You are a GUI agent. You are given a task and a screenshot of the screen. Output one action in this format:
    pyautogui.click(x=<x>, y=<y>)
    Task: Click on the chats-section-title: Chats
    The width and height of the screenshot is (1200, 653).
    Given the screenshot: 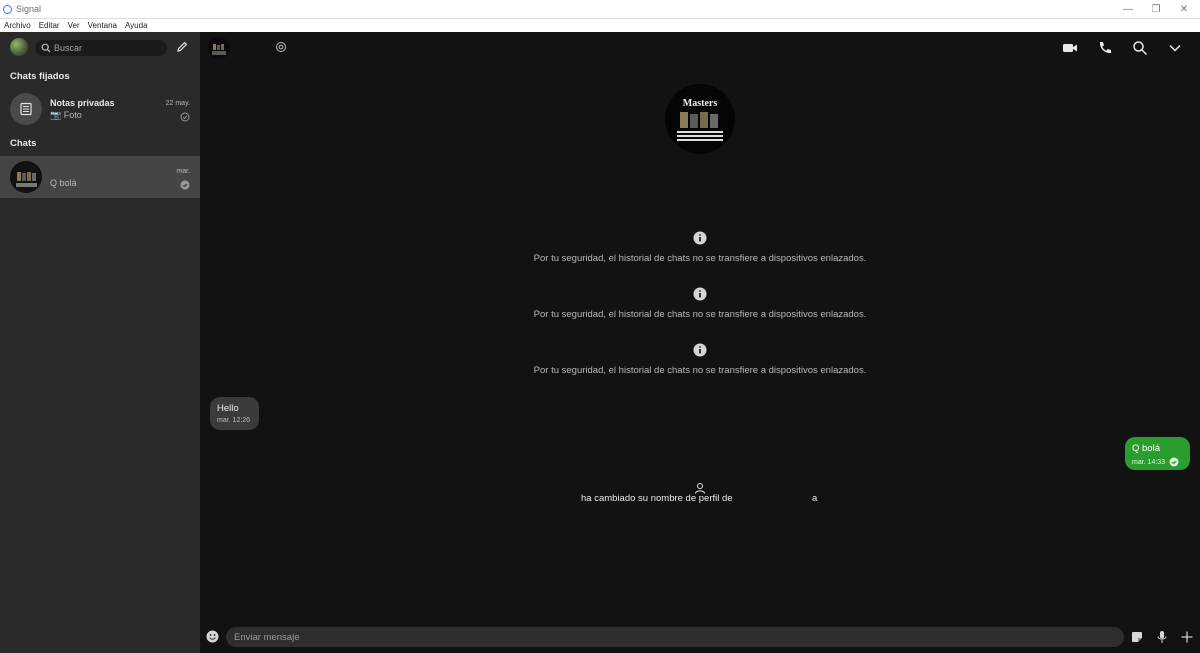 What is the action you would take?
    pyautogui.click(x=23, y=143)
    